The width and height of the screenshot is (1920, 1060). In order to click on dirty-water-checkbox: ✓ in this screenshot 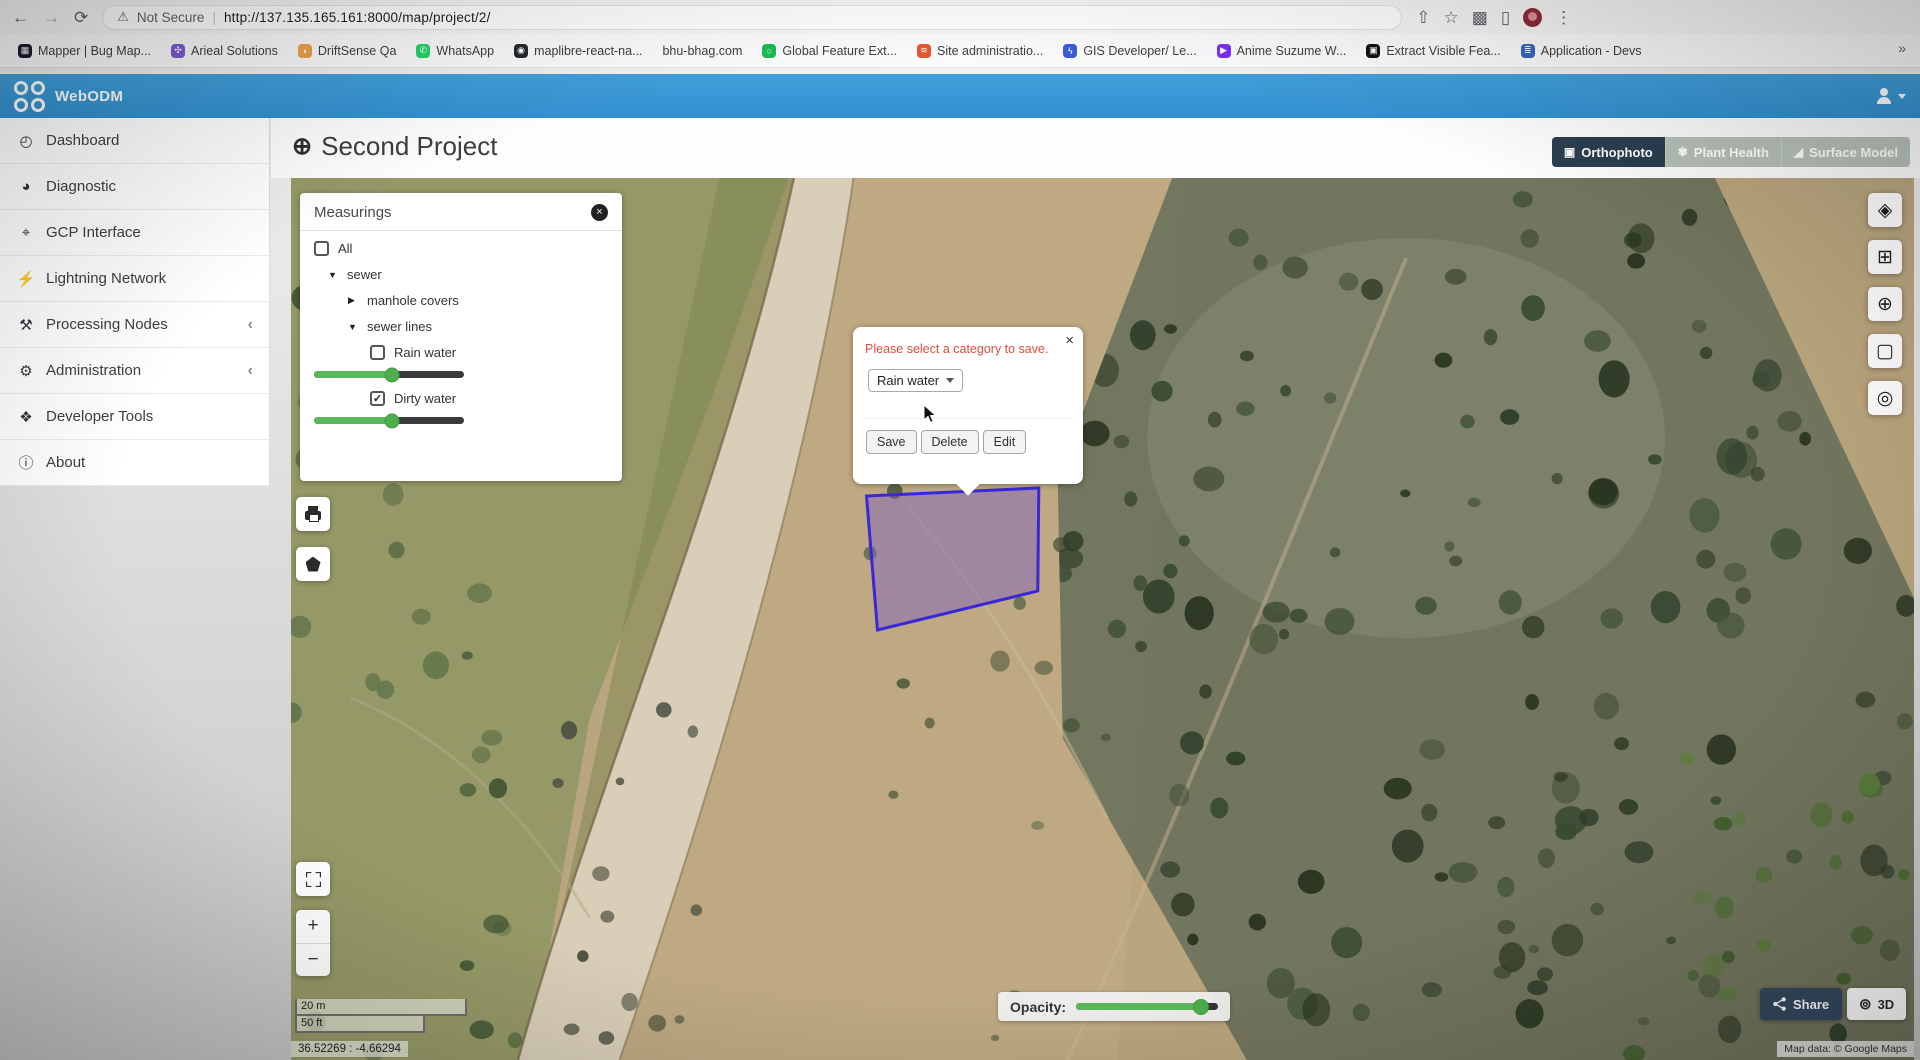, I will do `click(377, 398)`.